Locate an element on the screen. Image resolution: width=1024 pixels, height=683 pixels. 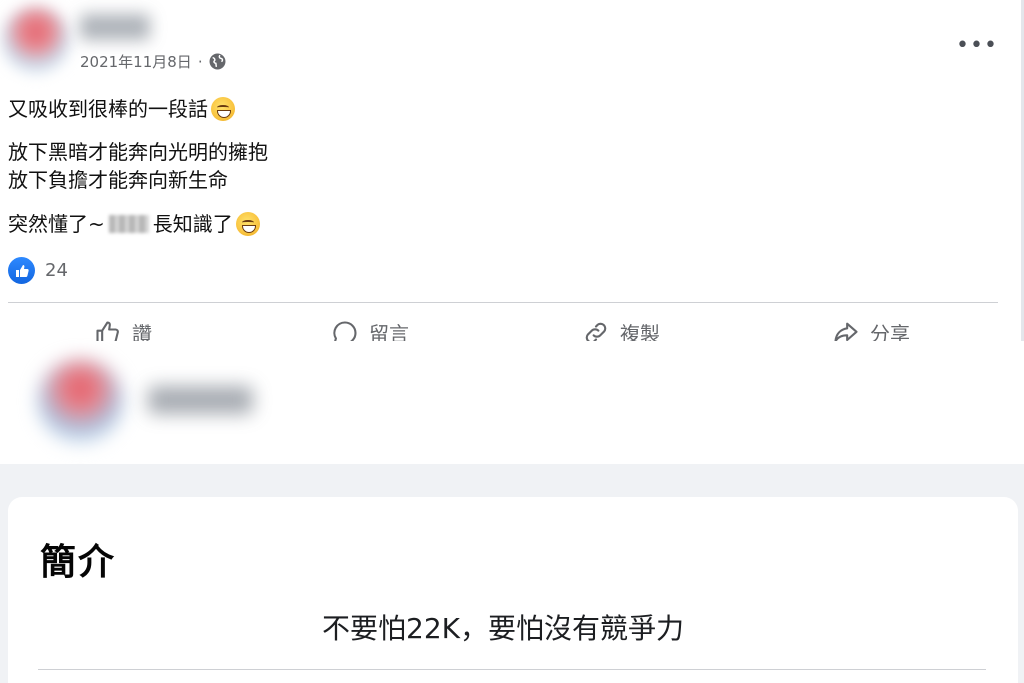
reactions-summary: 24 is located at coordinates (38, 270).